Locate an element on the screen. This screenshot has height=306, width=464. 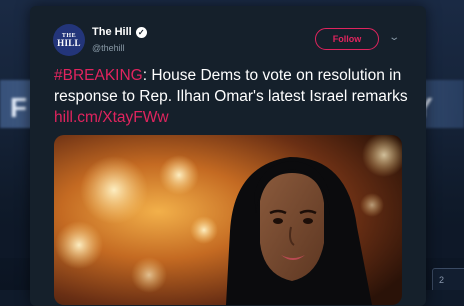
avatar-text-bottom: HILL is located at coordinates (69, 42).